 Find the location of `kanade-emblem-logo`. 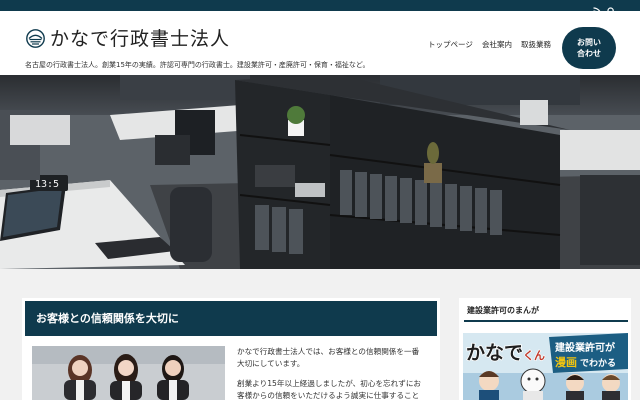

kanade-emblem-logo is located at coordinates (35, 38).